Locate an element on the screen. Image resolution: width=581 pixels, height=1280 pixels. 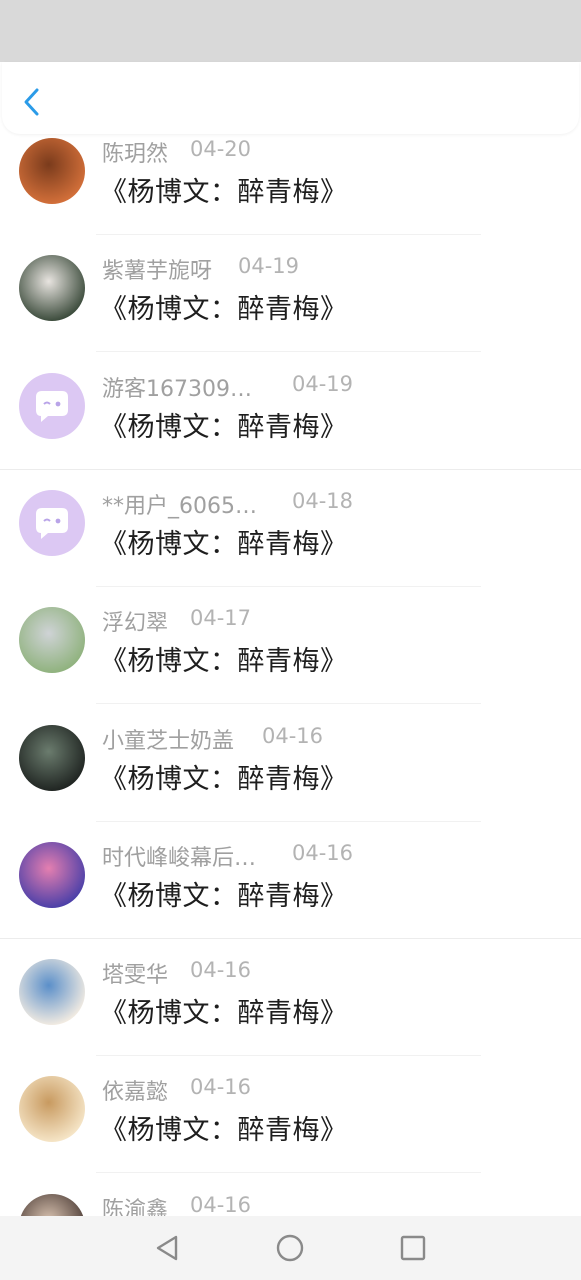
commenter-name: 浮幻翠 is located at coordinates (135, 621).